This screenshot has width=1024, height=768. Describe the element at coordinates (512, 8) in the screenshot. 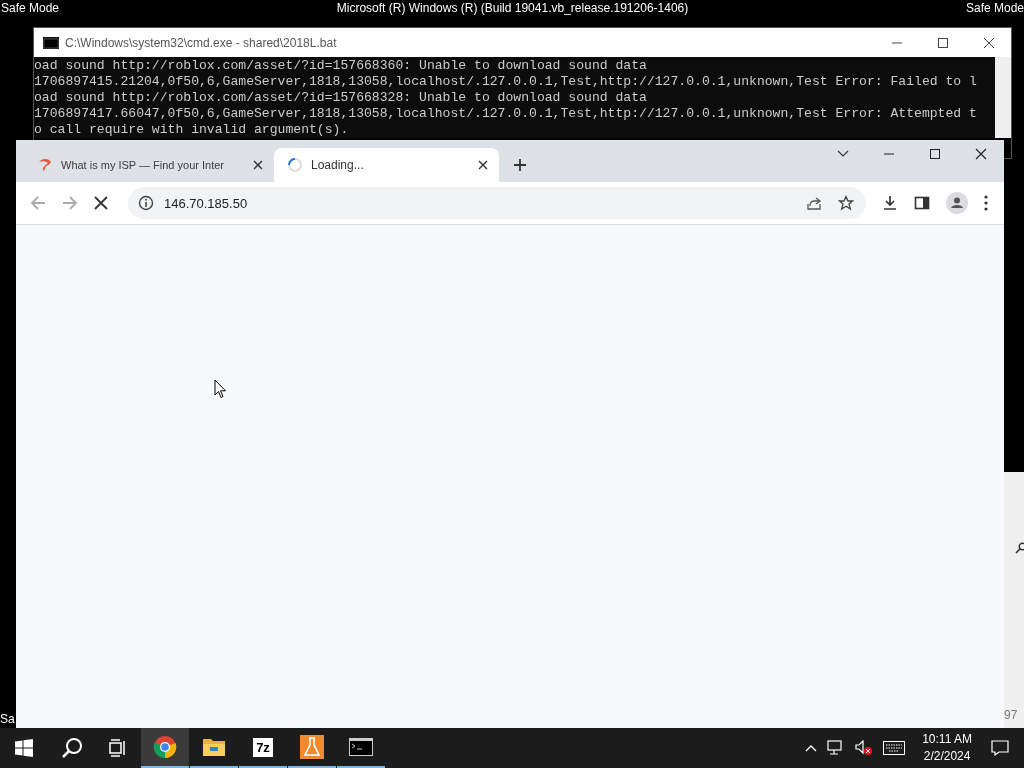

I see `build-label: Microsoft (R) Windows (R) (Build 19041.vb_release.191206-1406)` at that location.